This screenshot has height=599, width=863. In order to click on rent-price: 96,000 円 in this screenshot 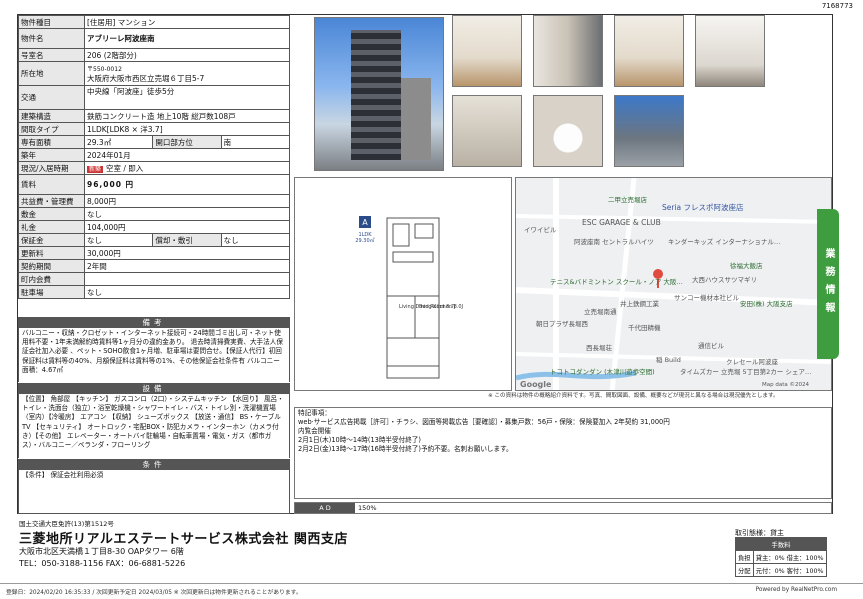, I will do `click(187, 184)`.